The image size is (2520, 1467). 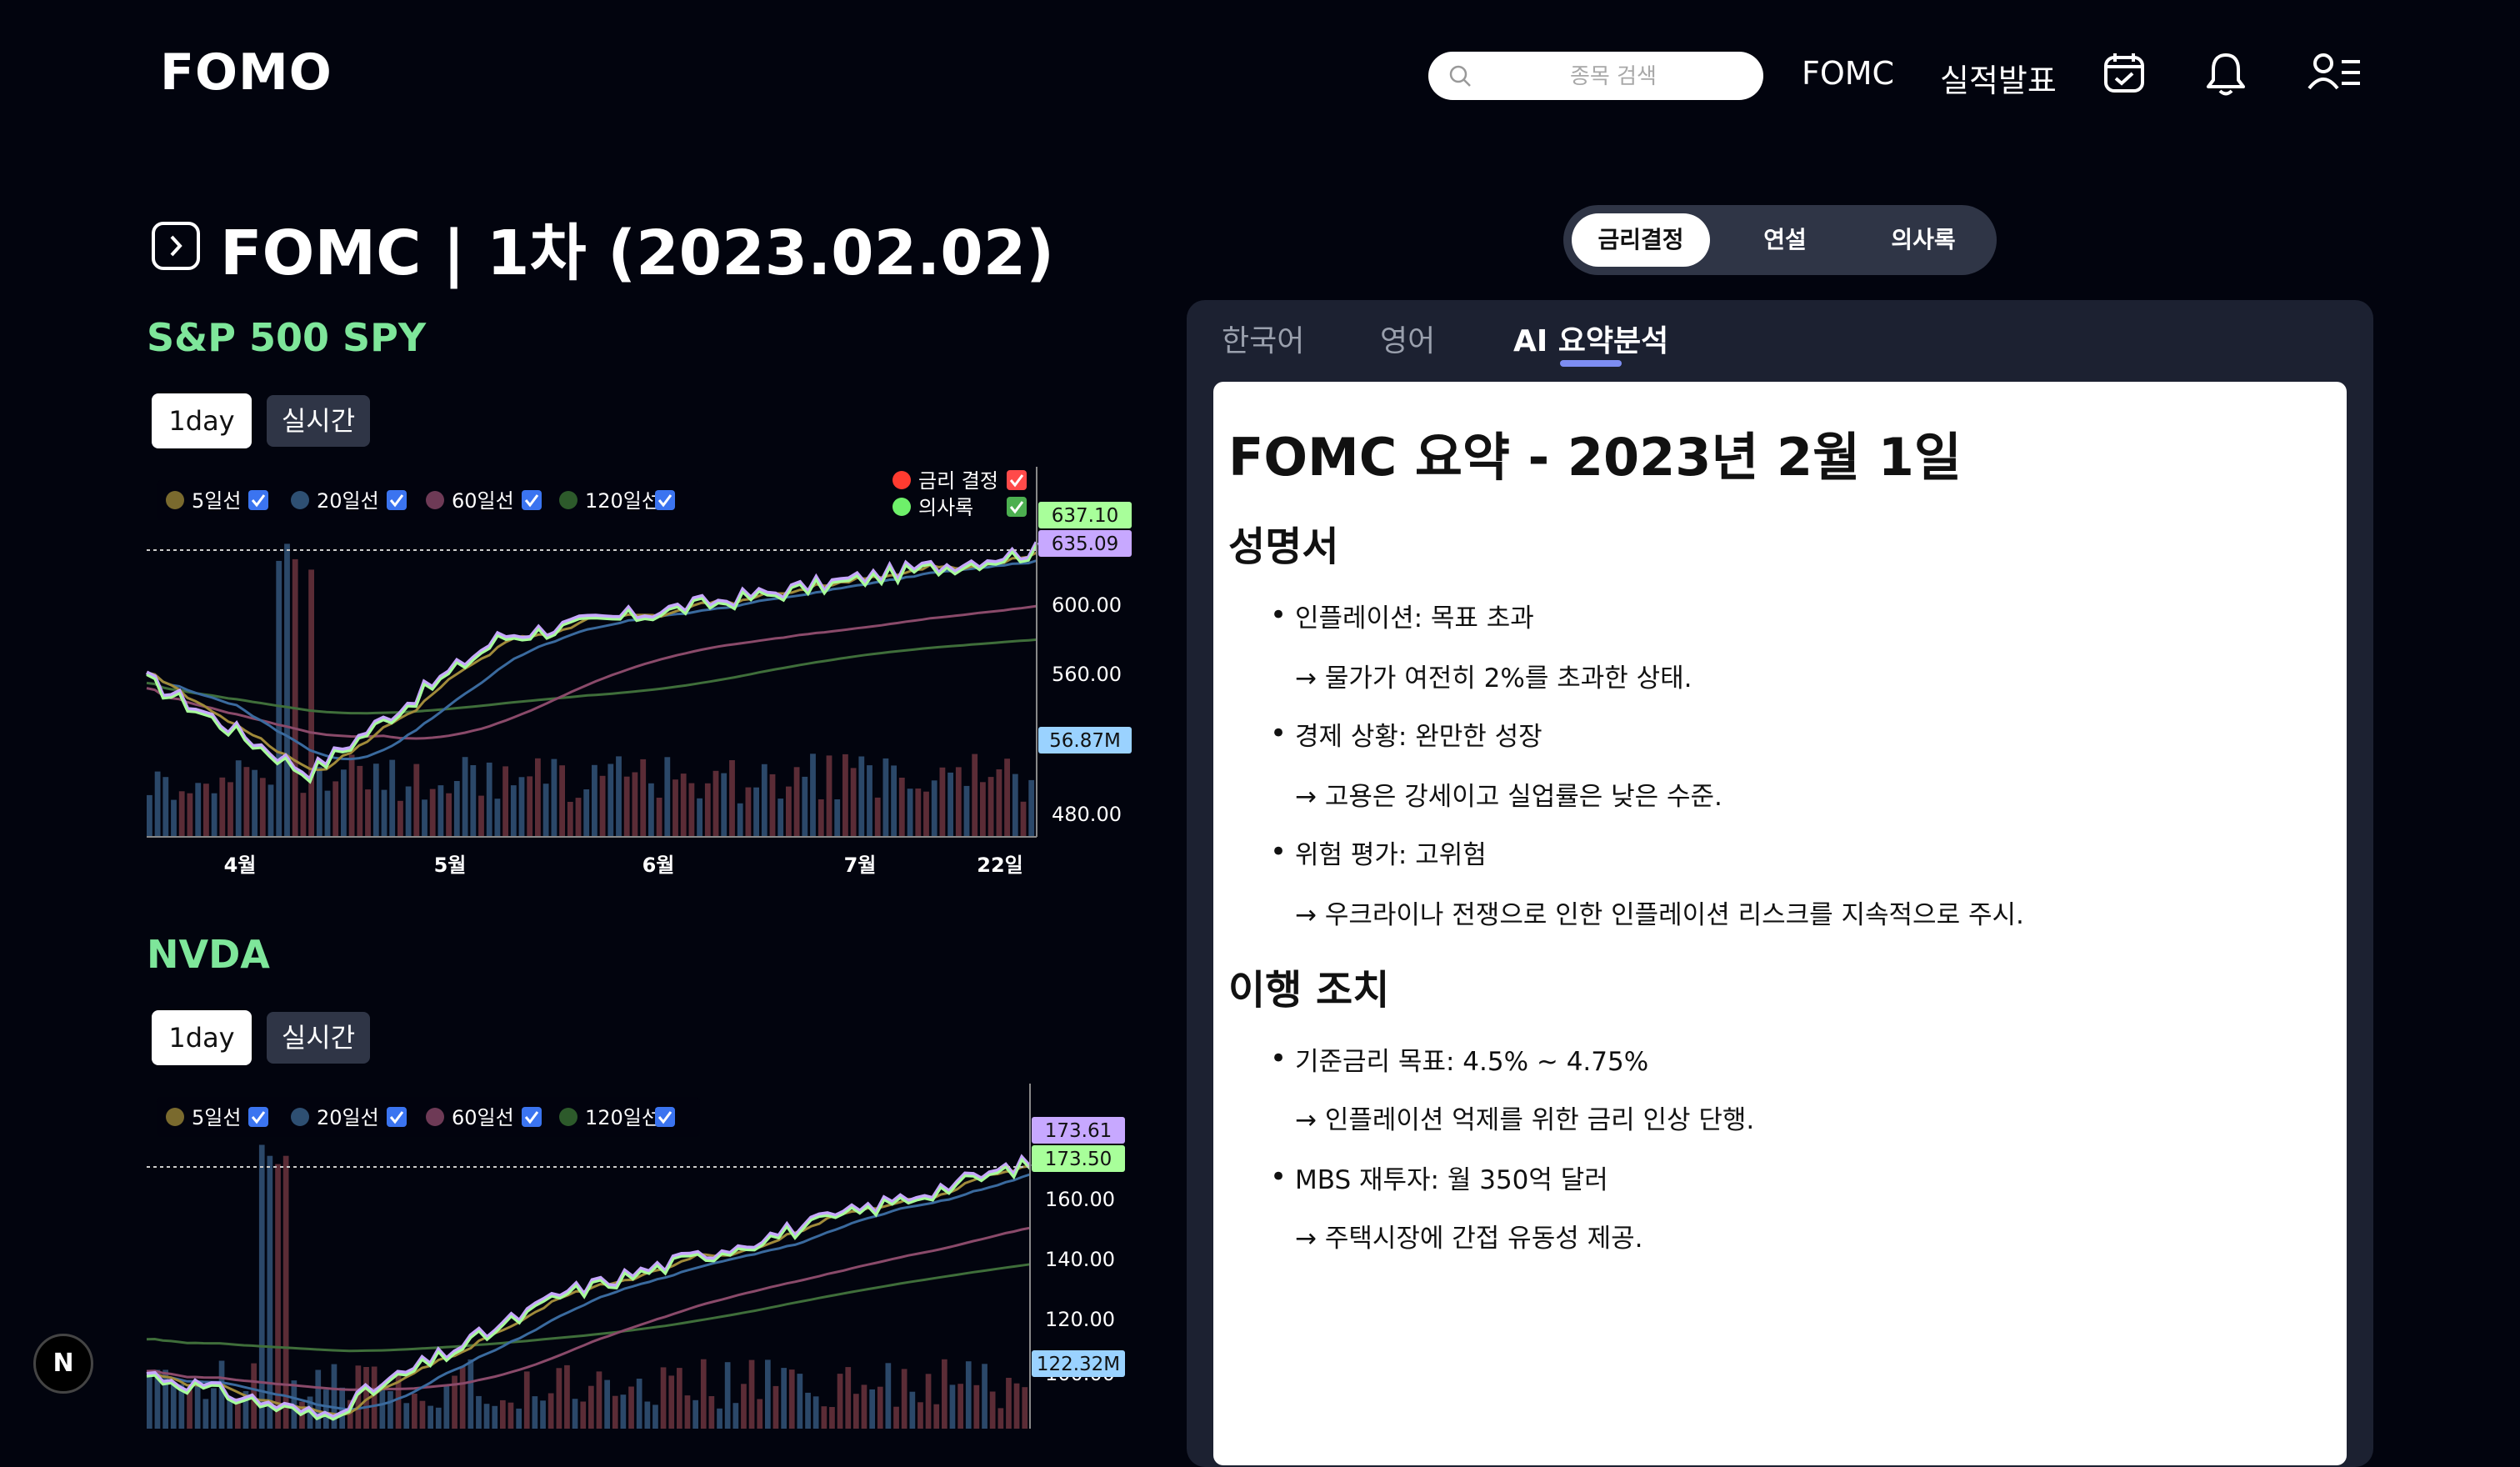 What do you see at coordinates (483, 501) in the screenshot?
I see `legend-label: 60일선` at bounding box center [483, 501].